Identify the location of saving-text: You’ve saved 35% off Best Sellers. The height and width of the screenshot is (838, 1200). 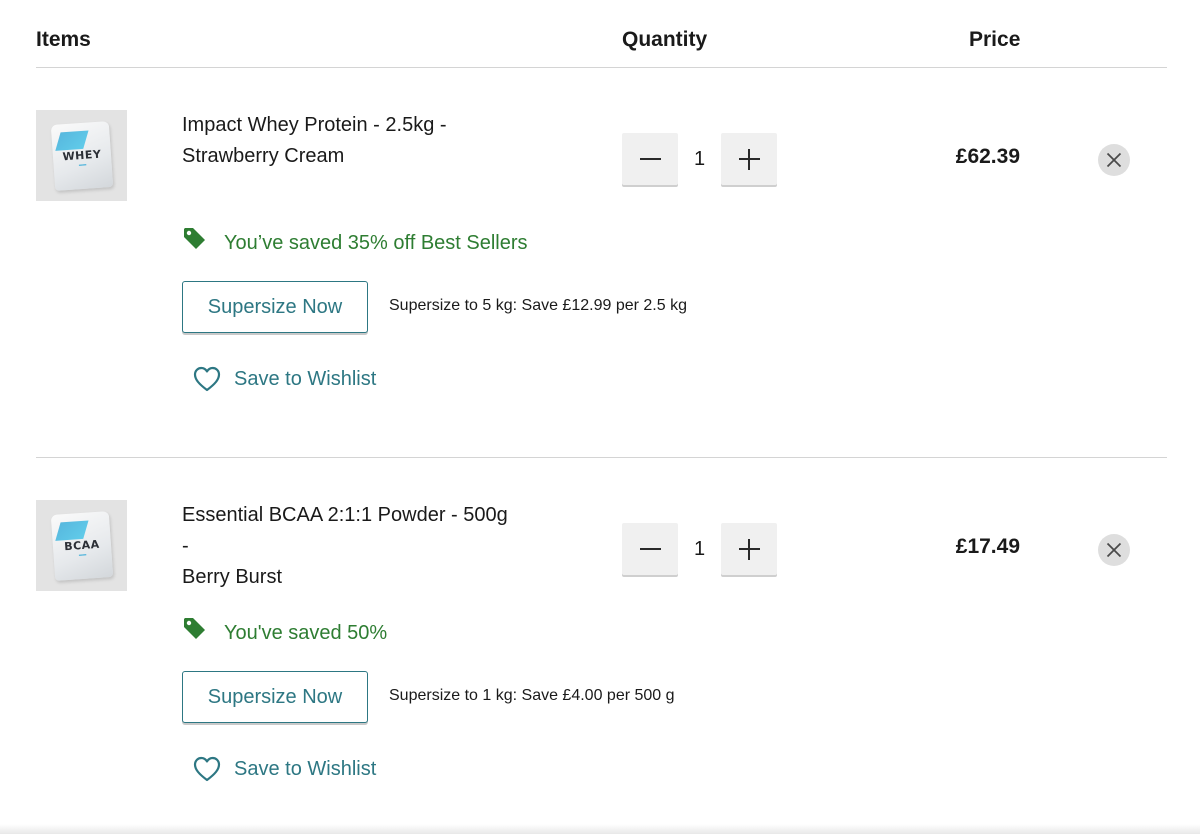
(376, 242).